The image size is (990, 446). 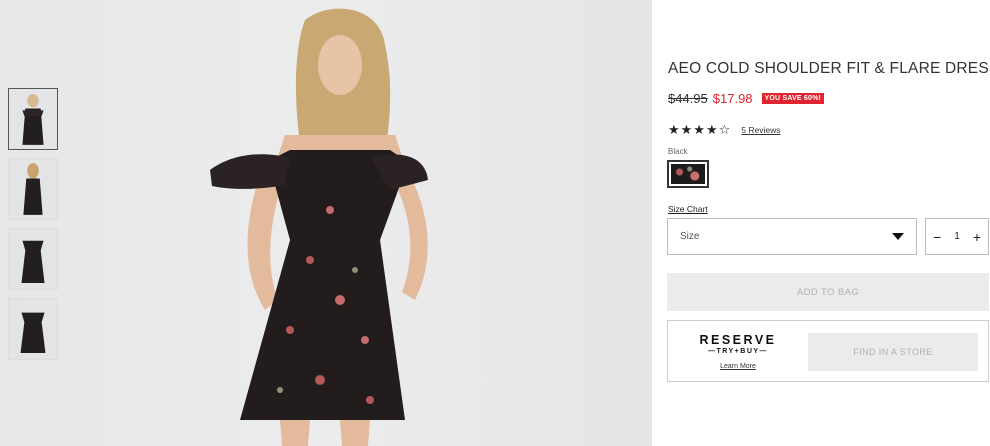 What do you see at coordinates (760, 130) in the screenshot?
I see `reviews-link: 5 Reviews` at bounding box center [760, 130].